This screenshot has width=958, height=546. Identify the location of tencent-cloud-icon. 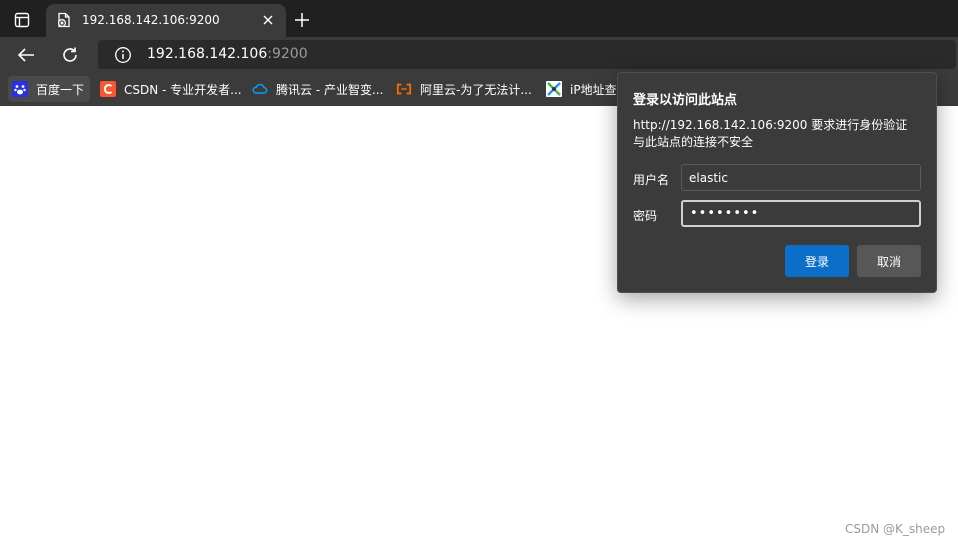
(260, 89).